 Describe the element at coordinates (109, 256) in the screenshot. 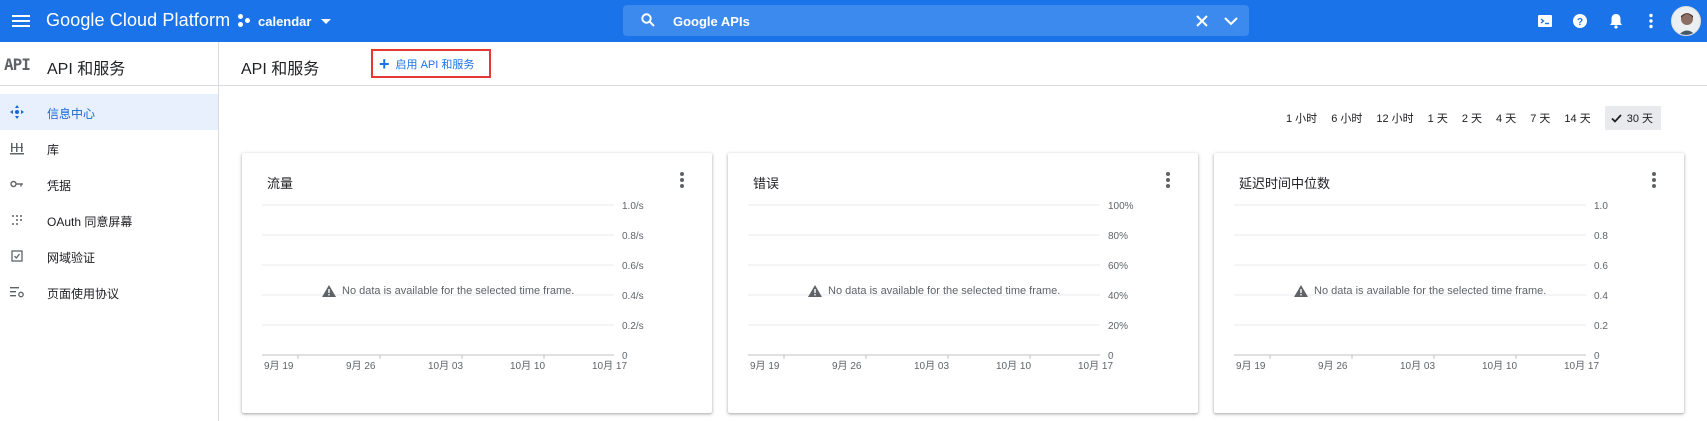

I see `sidebar-item-domain-verification: 网域验证` at that location.